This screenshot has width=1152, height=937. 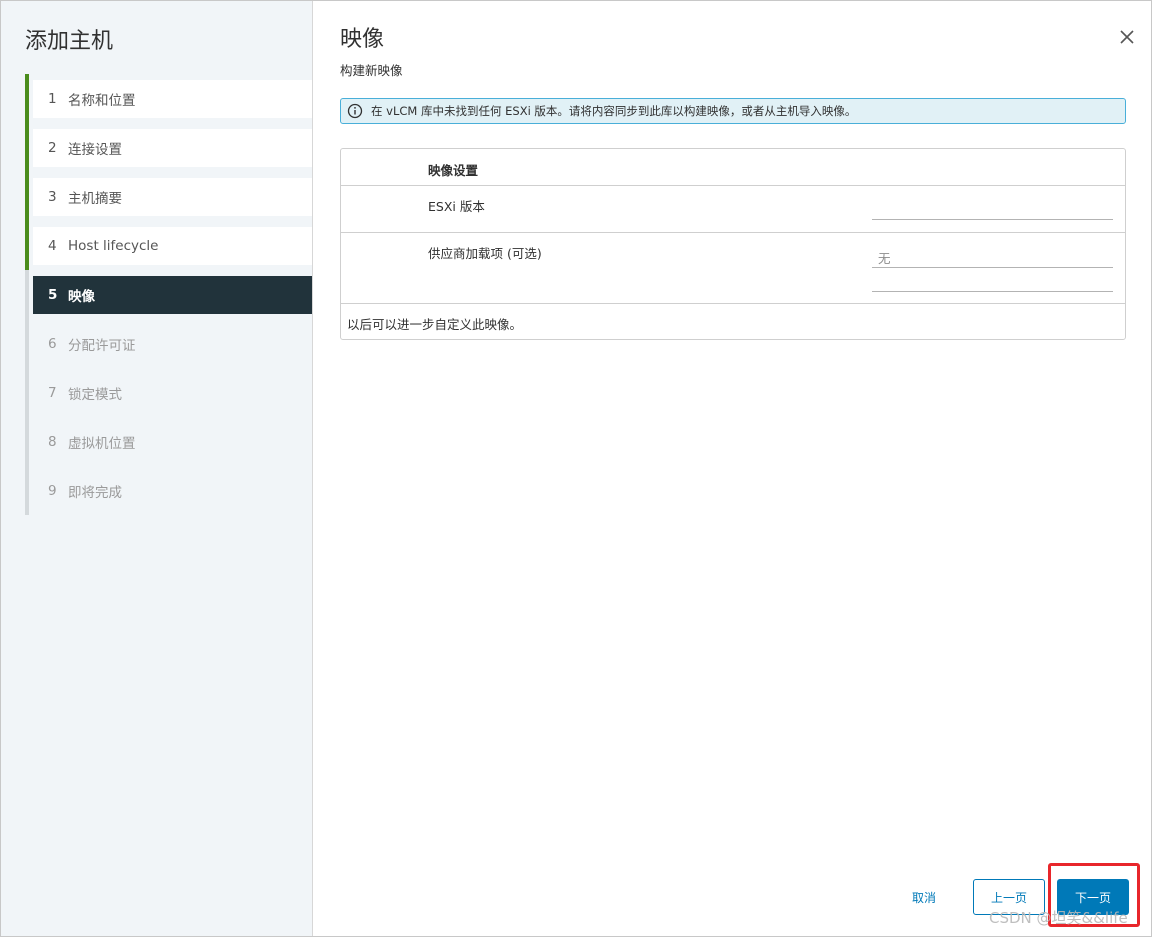 I want to click on step-label: Host lifecycle, so click(x=113, y=246).